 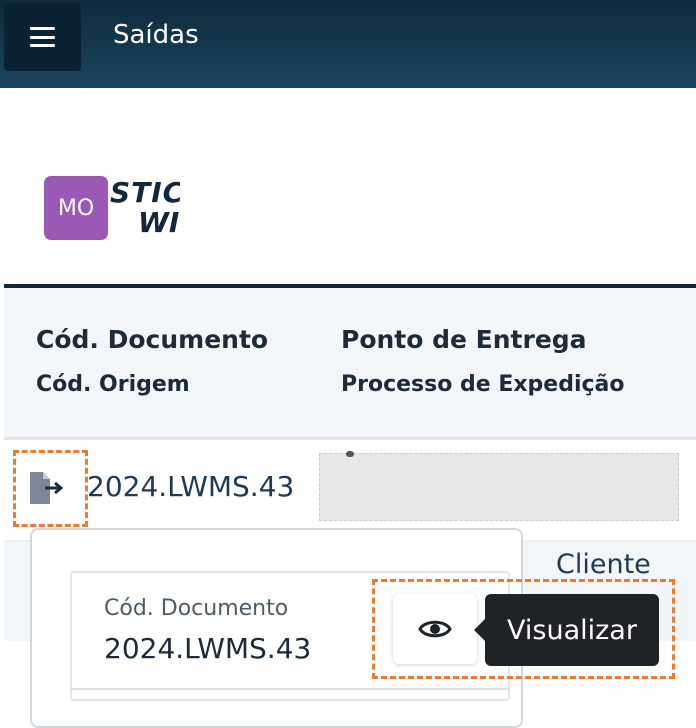 What do you see at coordinates (152, 339) in the screenshot?
I see `column-header-doc-code: Cód. Documento` at bounding box center [152, 339].